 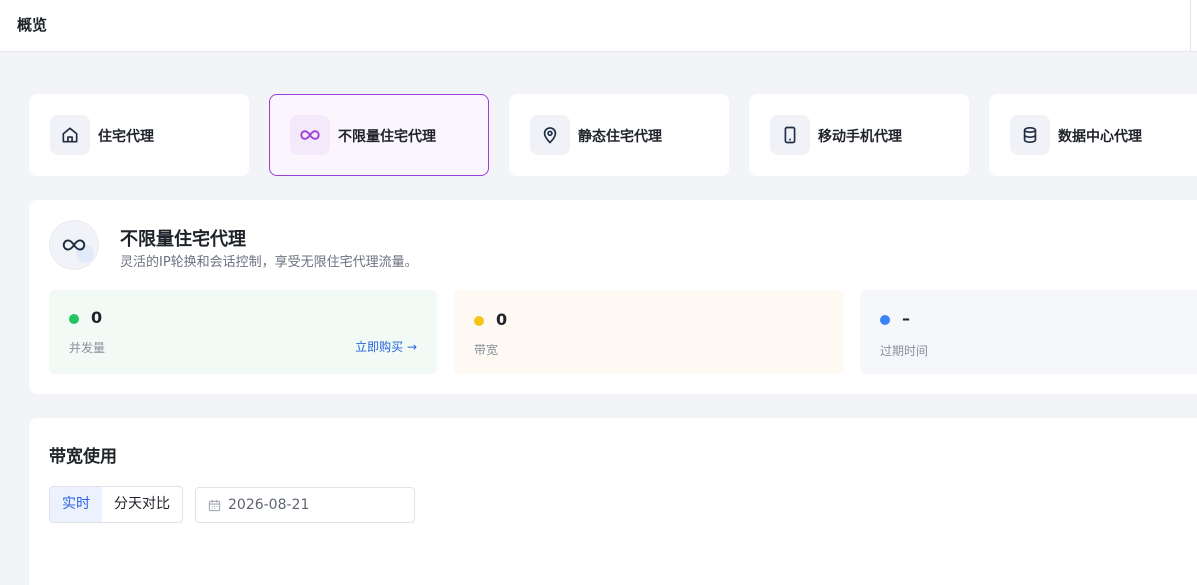 I want to click on database-icon, so click(x=1030, y=135).